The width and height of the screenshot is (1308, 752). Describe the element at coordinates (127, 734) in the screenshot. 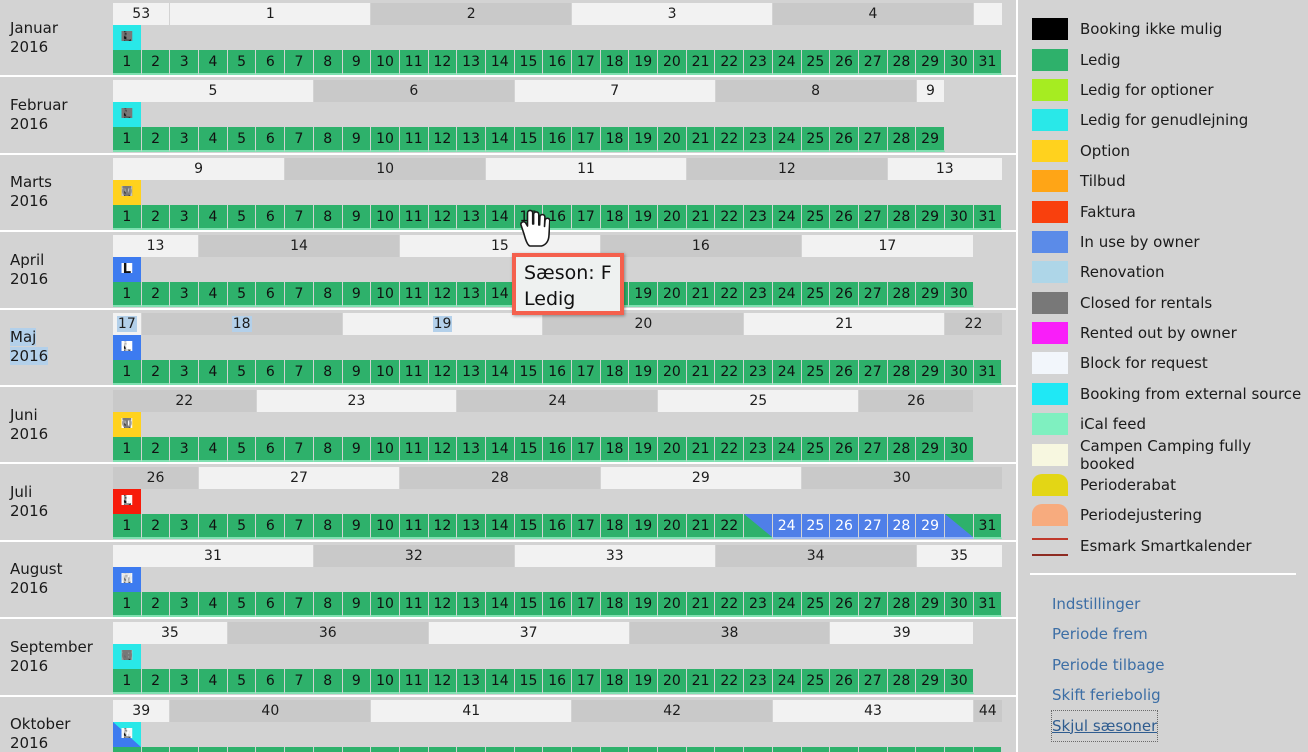

I see `day-season-cell: M` at that location.